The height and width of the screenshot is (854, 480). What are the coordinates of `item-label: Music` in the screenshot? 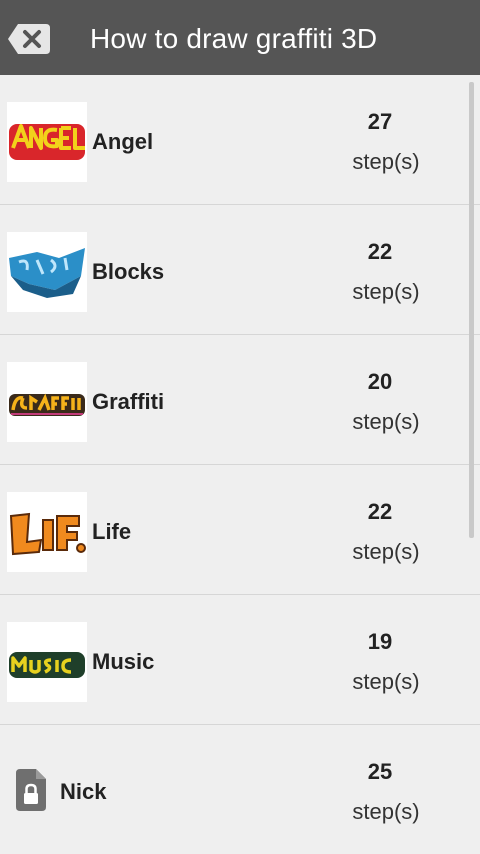 It's located at (123, 661).